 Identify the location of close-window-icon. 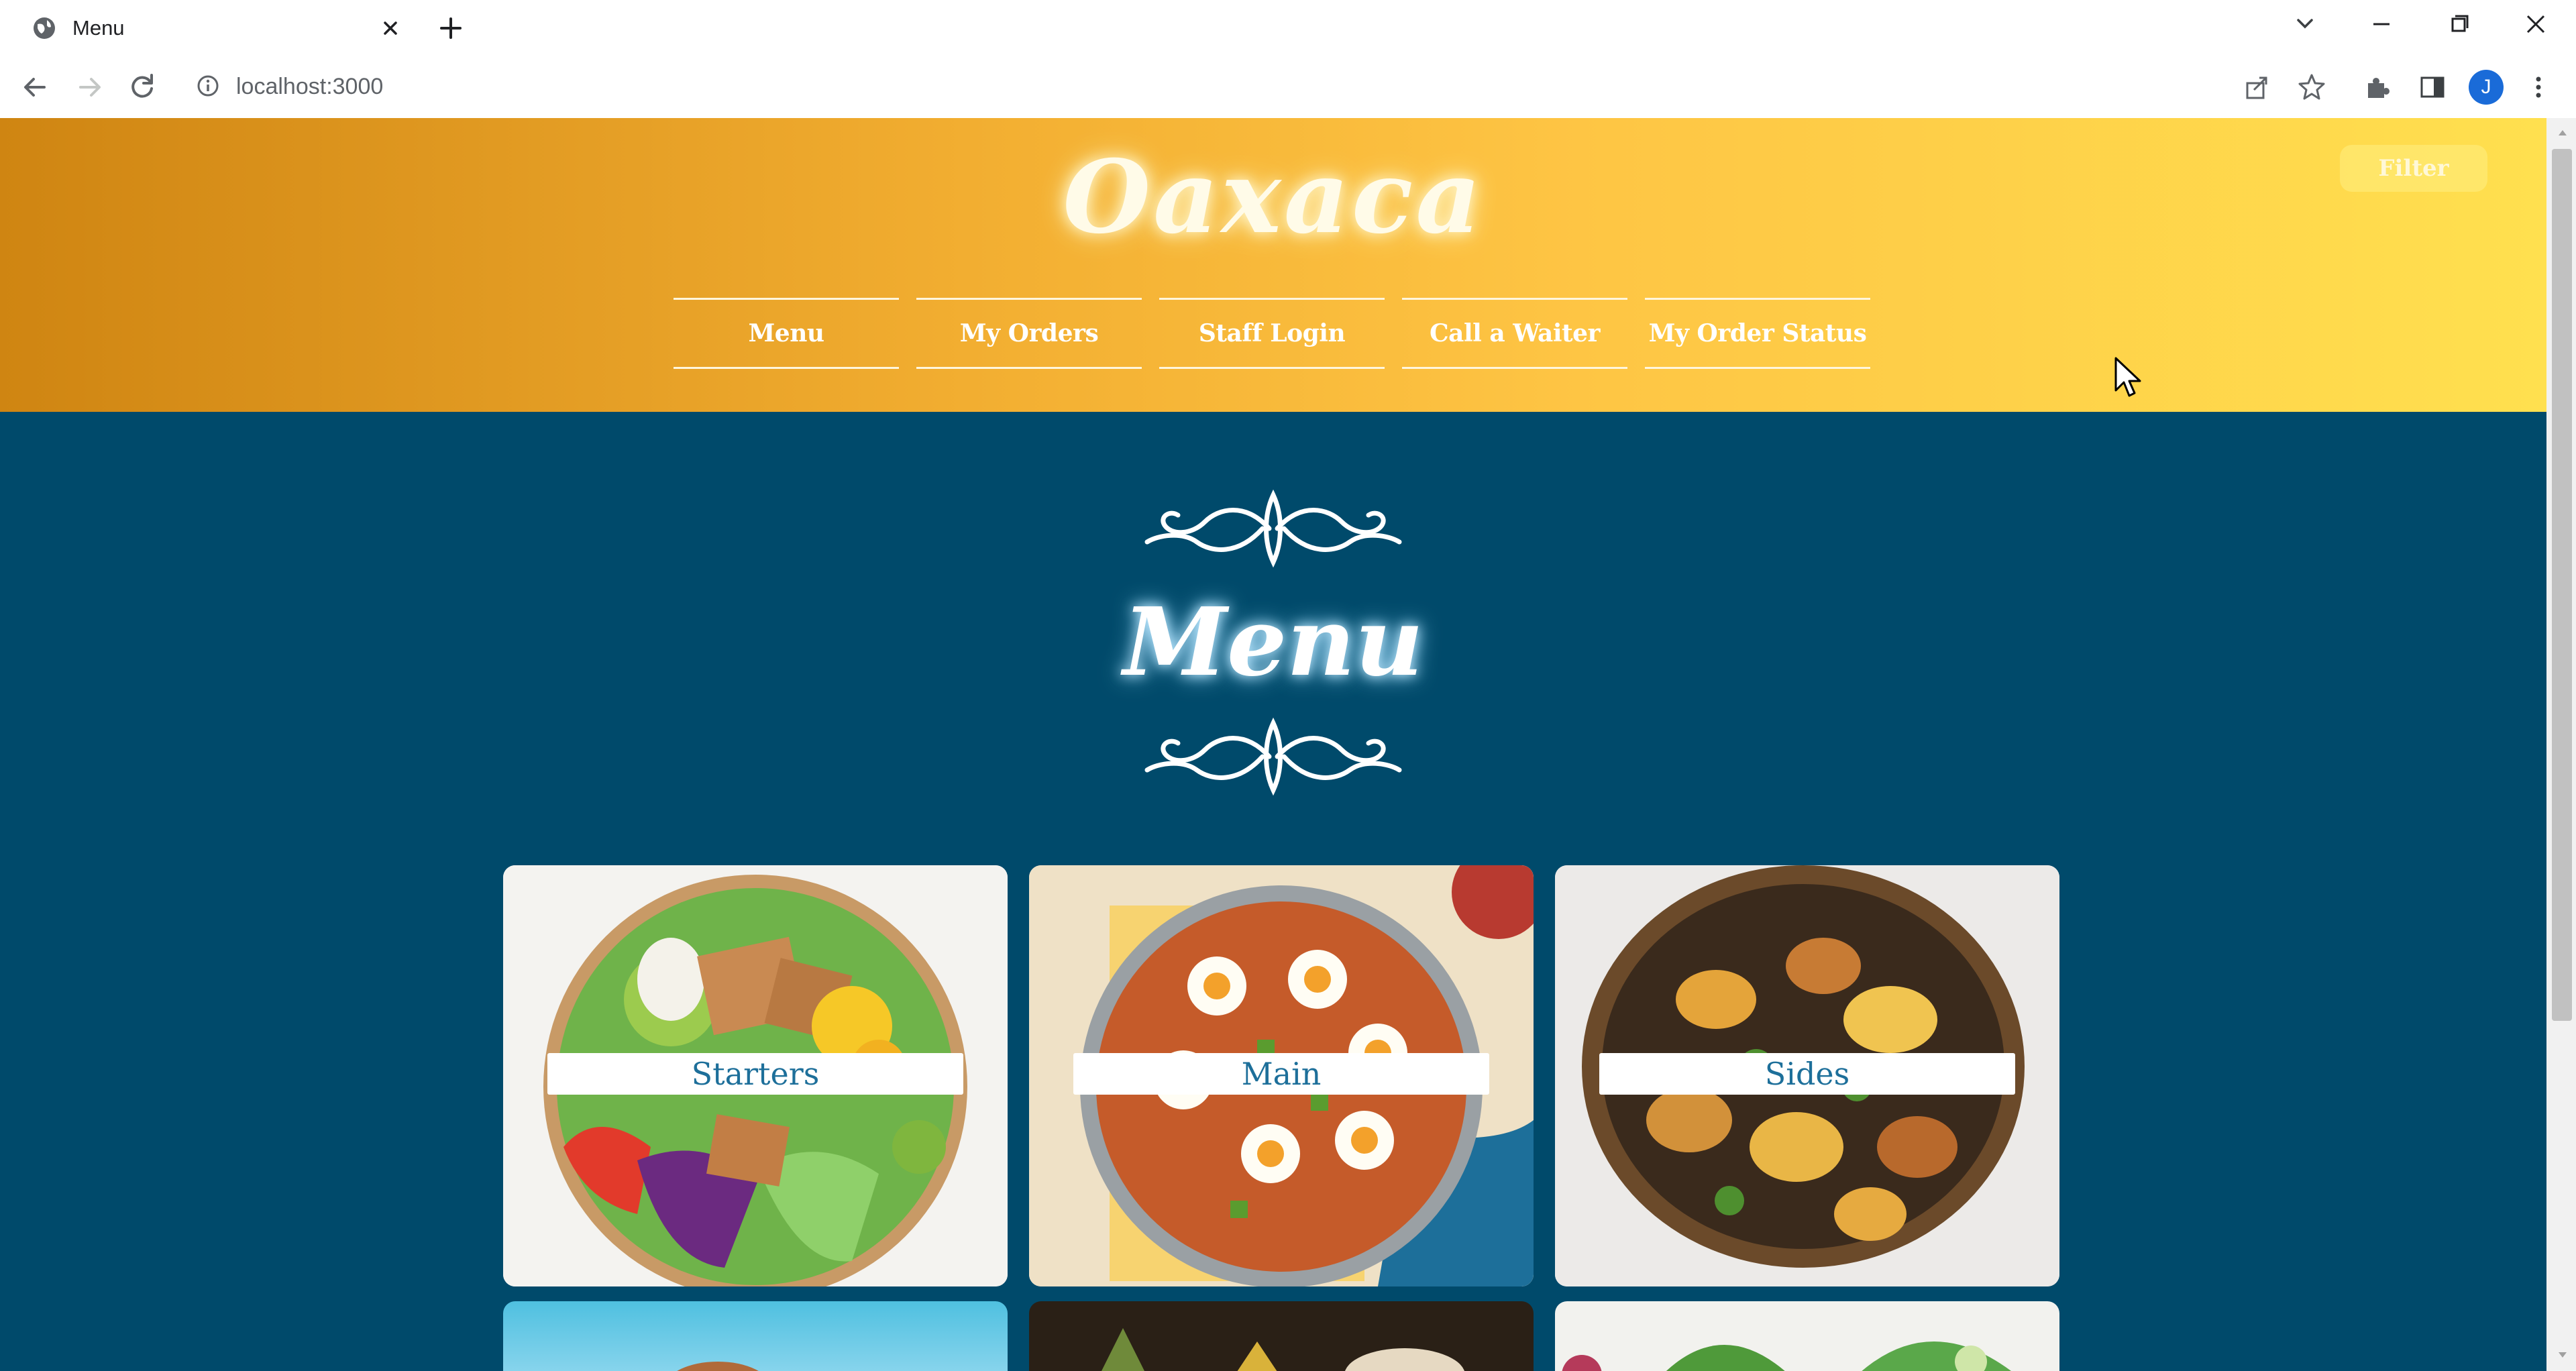
(2536, 24).